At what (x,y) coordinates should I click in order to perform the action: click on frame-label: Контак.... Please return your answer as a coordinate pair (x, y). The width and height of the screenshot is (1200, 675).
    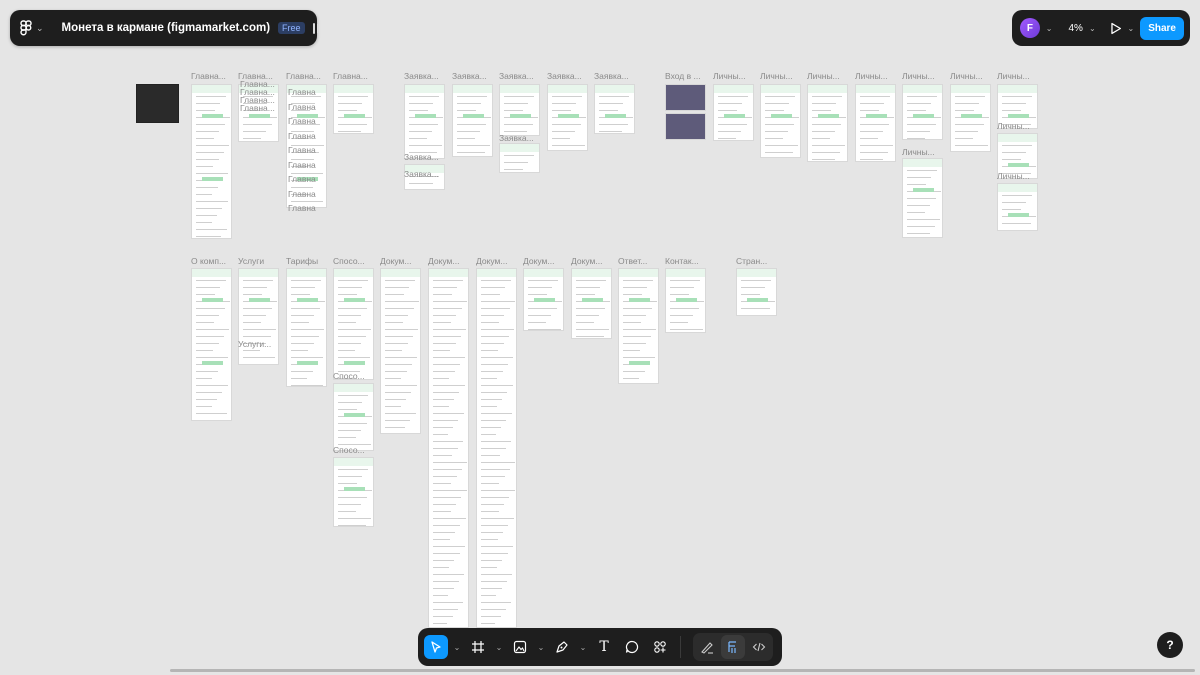
    Looking at the image, I should click on (682, 261).